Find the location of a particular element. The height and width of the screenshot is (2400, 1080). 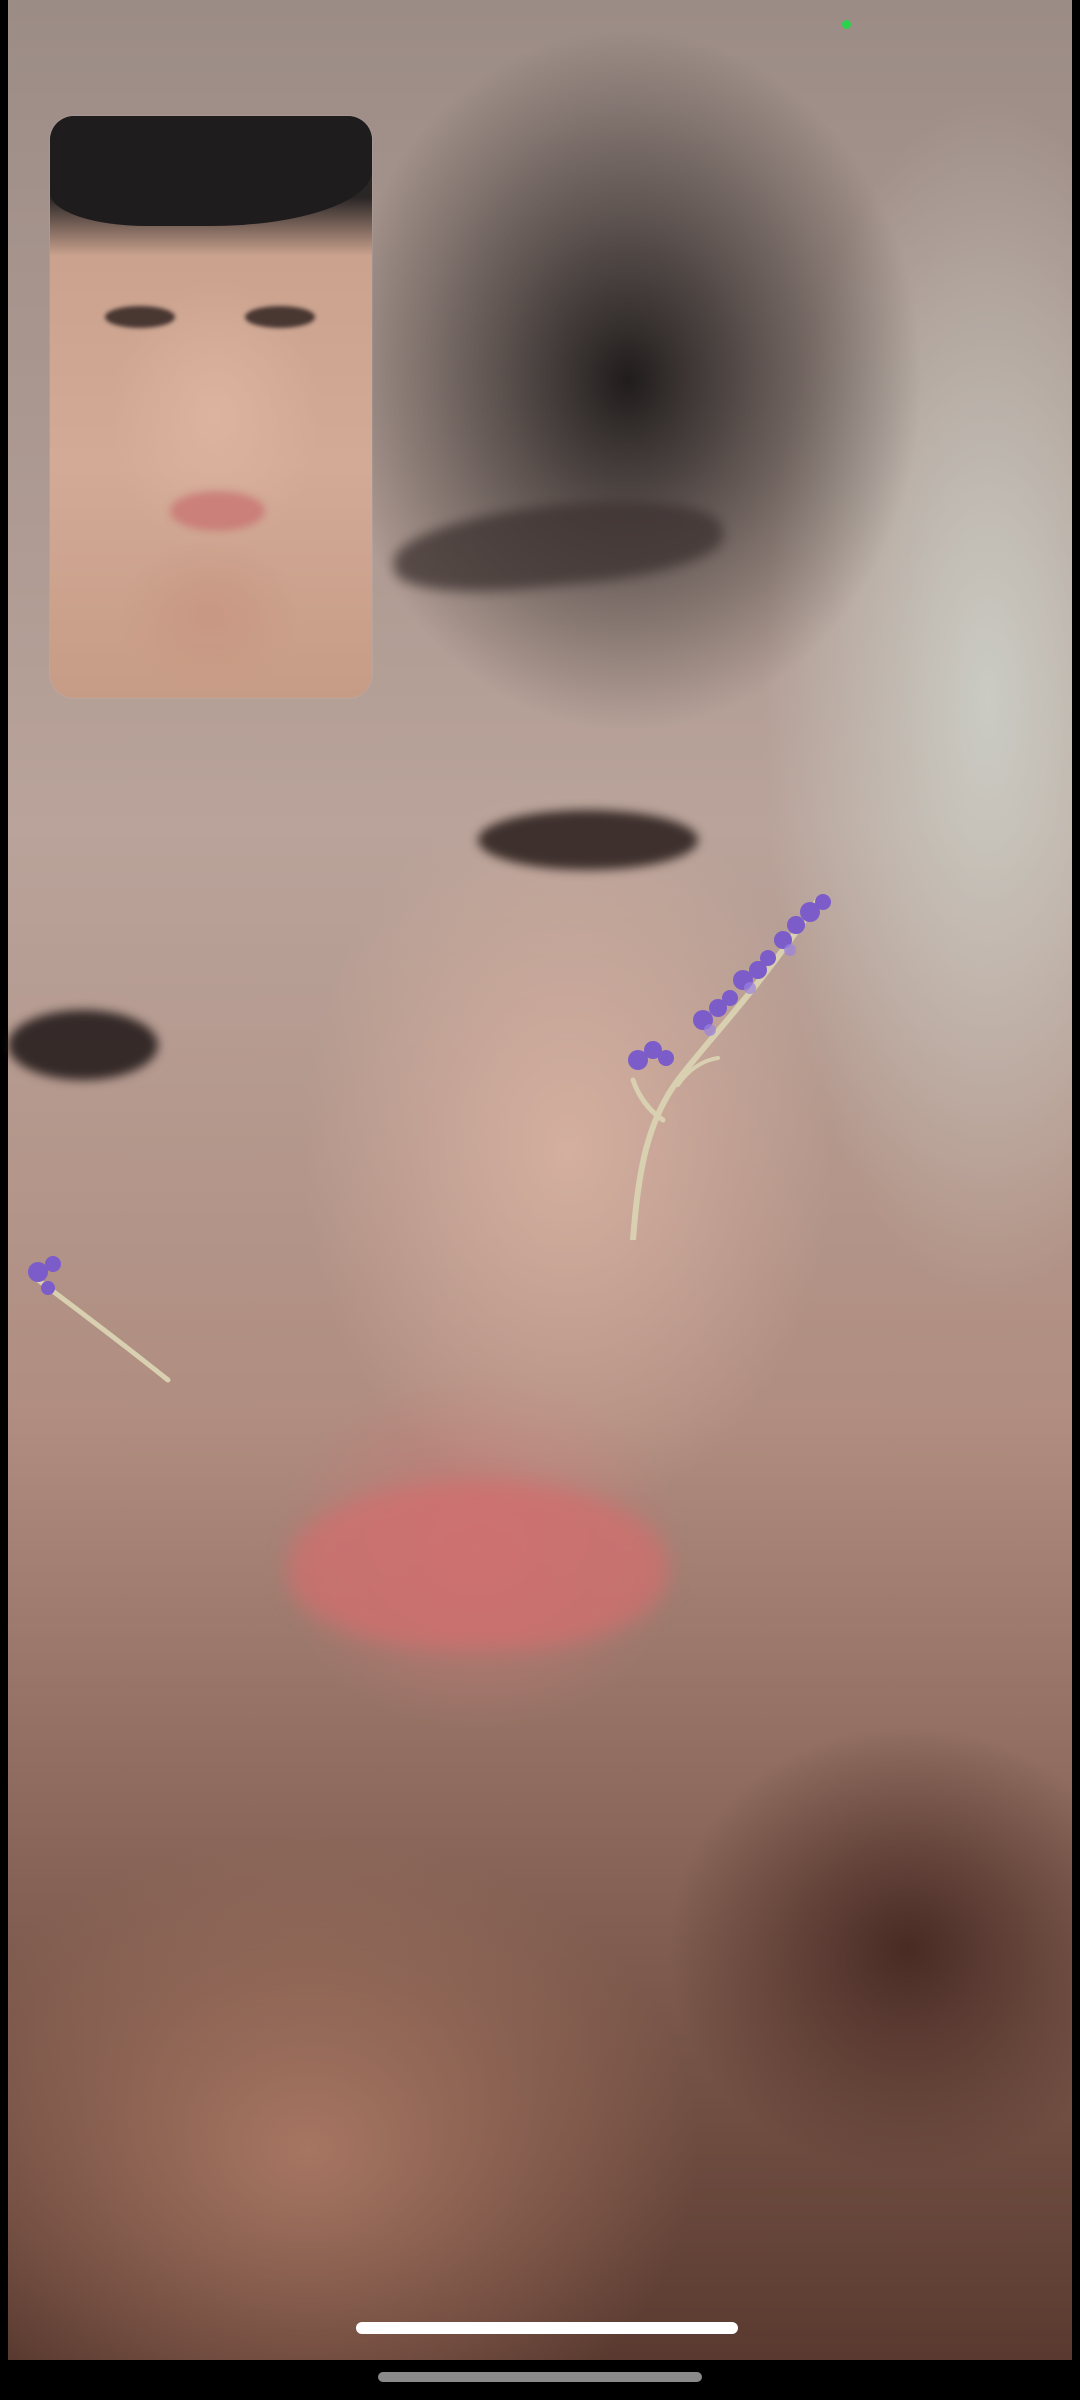

self-view-eye-right is located at coordinates (280, 317).